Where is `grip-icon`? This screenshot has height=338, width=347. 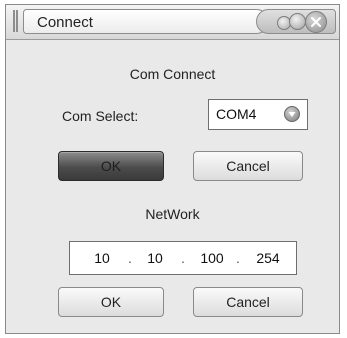 grip-icon is located at coordinates (15, 21).